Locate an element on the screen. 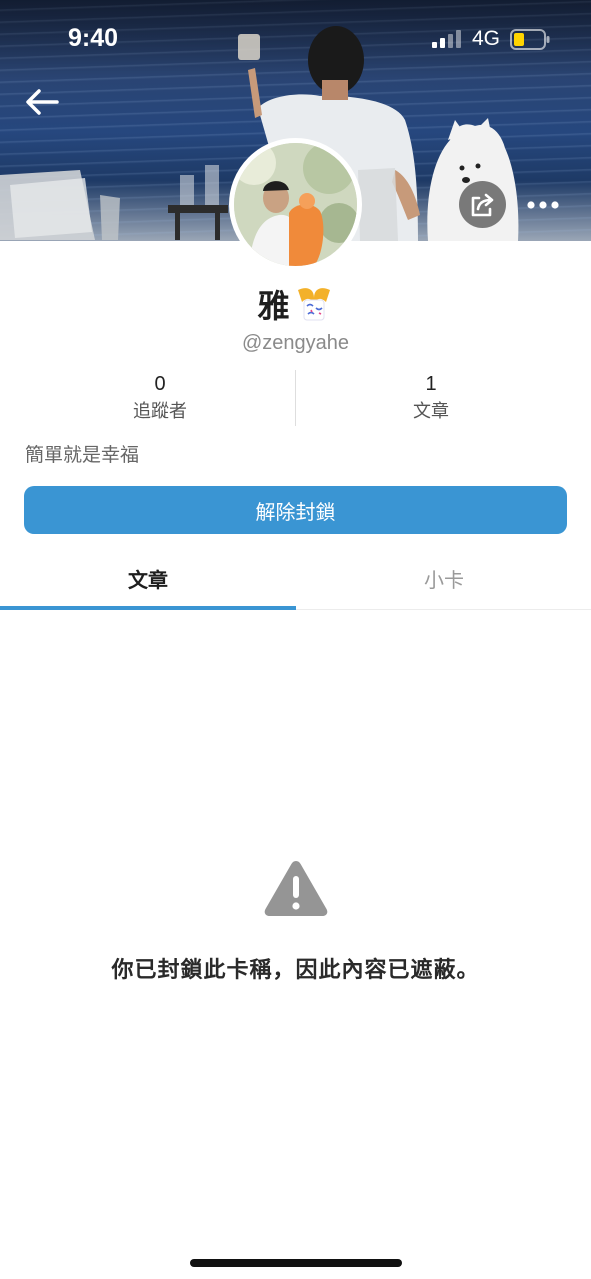  more-options-button is located at coordinates (543, 204).